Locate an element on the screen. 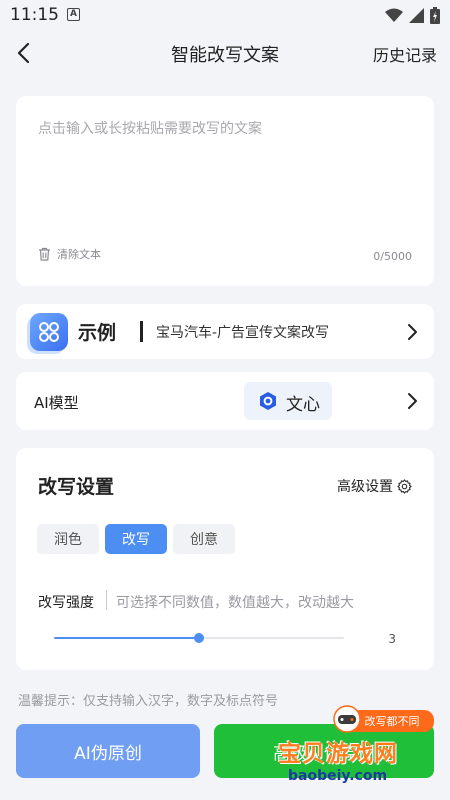  advanced-settings-label: 高级设置 is located at coordinates (365, 487).